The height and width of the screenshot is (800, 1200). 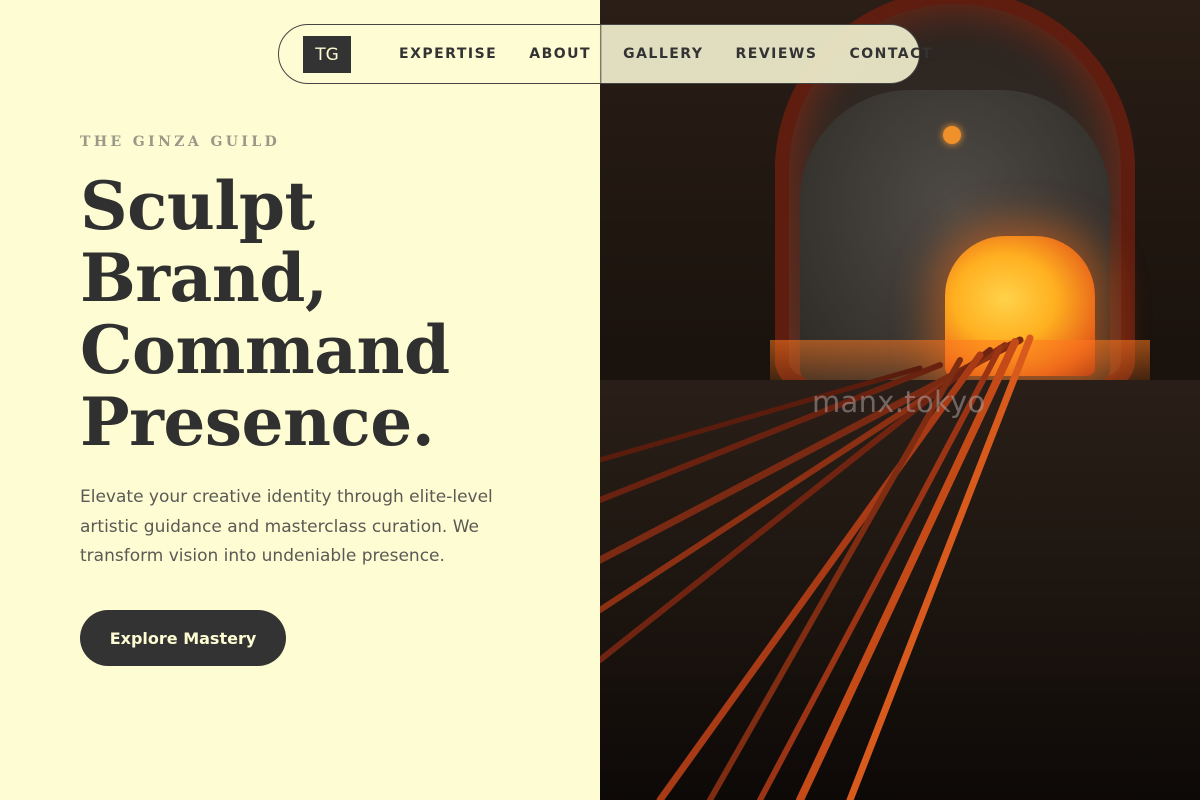 I want to click on nav-link-expertise: EXPERTISE, so click(x=448, y=54).